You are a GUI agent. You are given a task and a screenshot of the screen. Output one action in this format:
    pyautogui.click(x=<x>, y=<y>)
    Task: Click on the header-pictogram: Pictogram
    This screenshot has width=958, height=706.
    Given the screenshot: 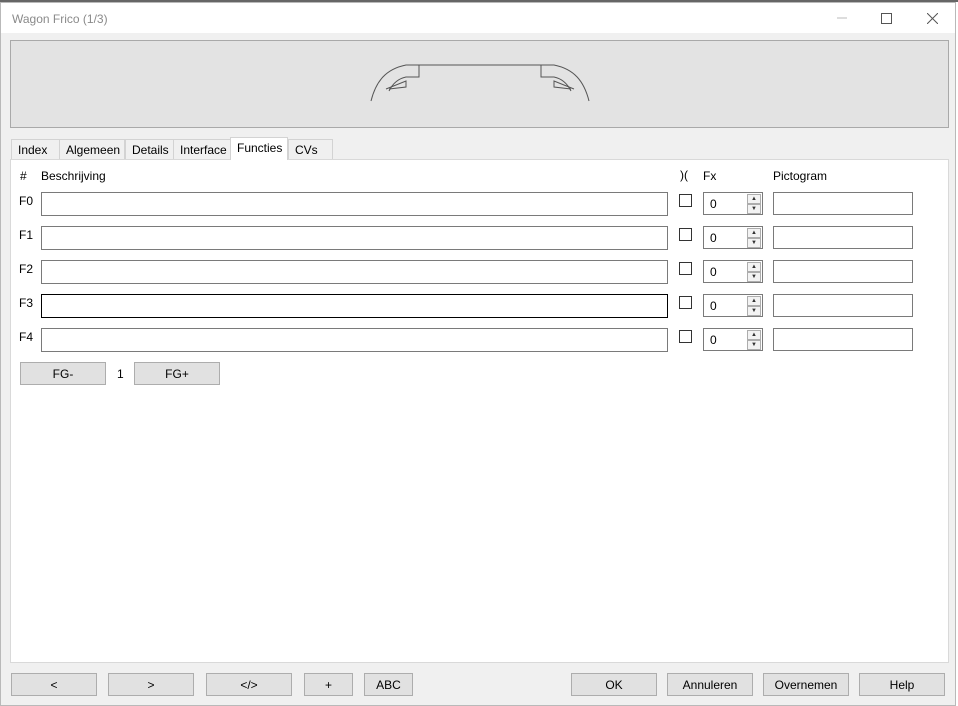 What is the action you would take?
    pyautogui.click(x=800, y=176)
    